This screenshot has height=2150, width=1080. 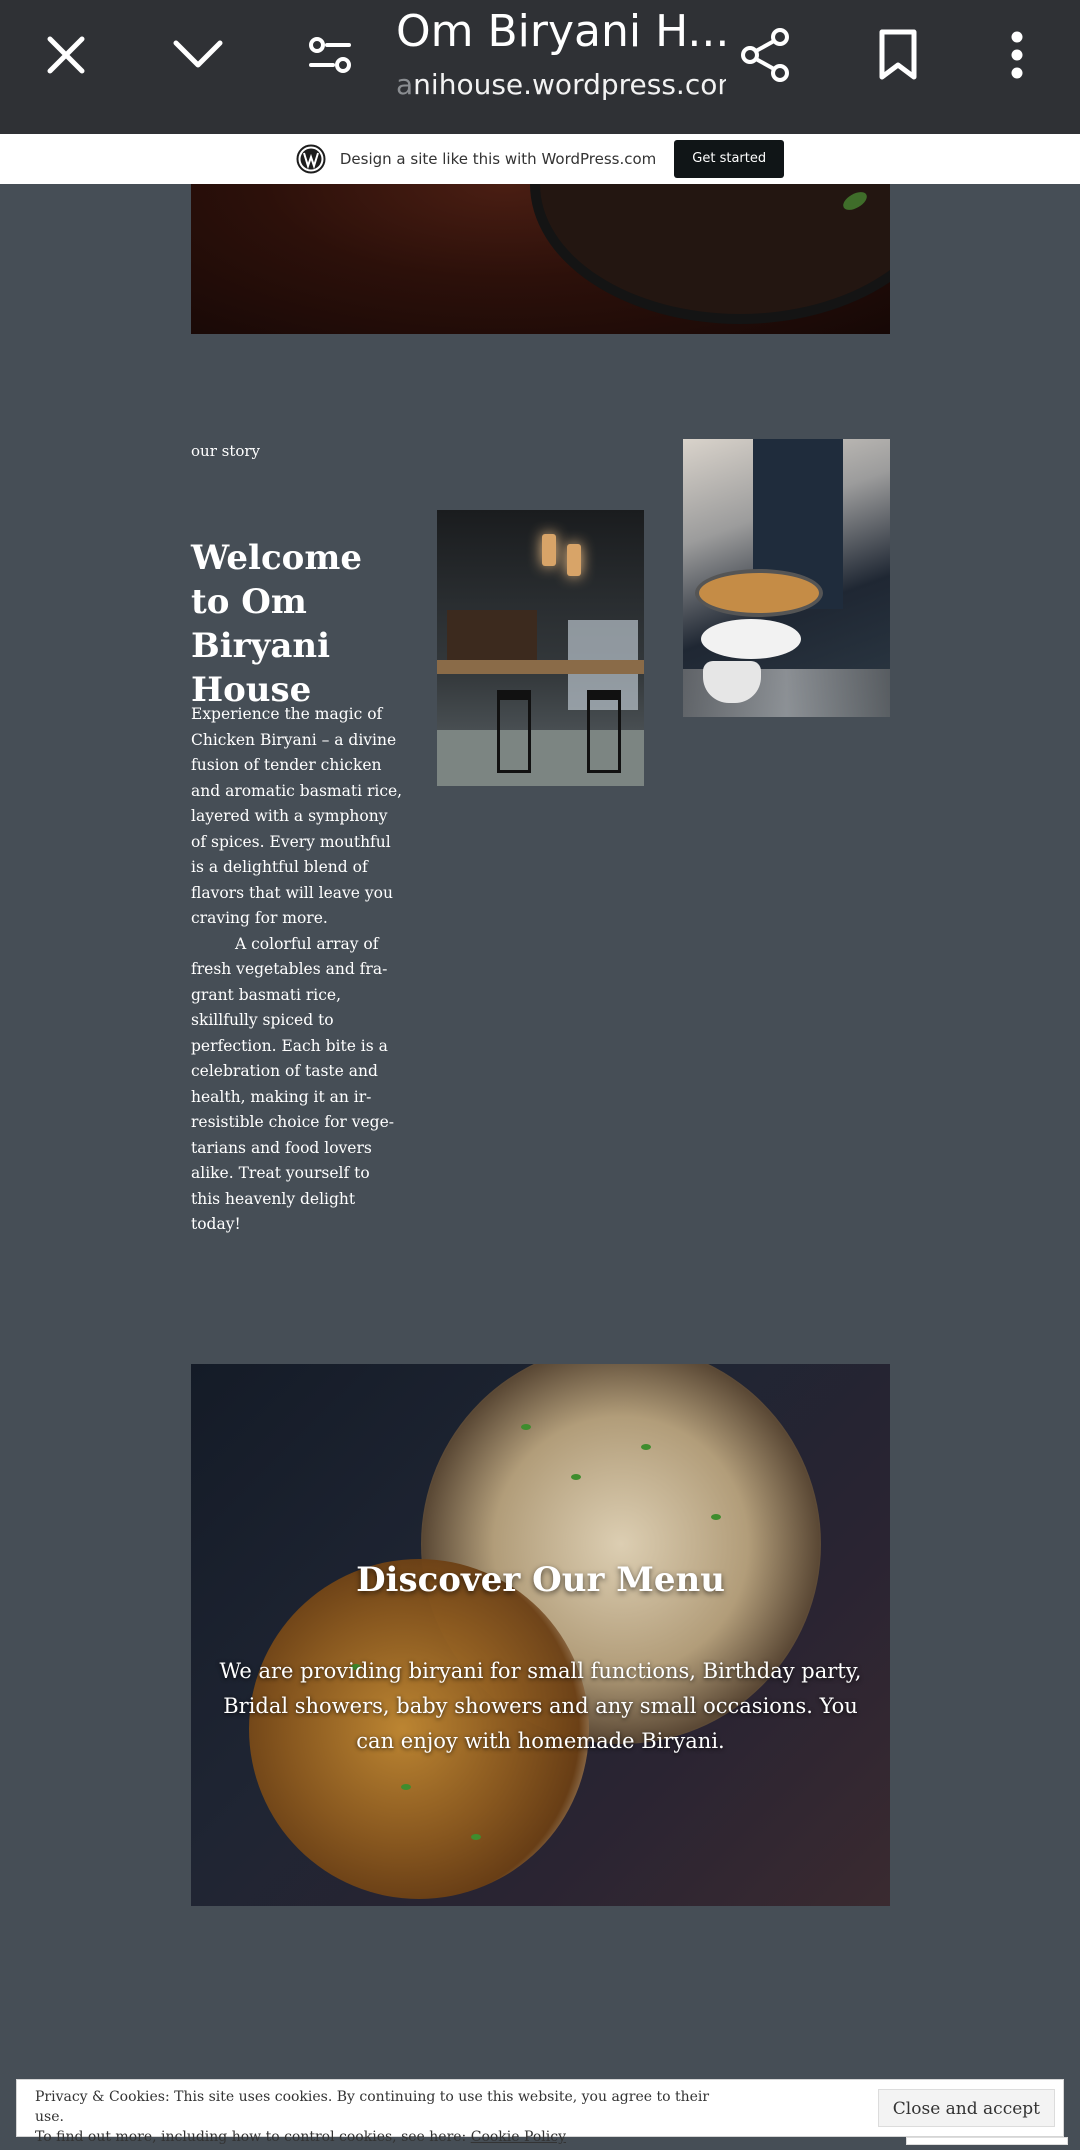 What do you see at coordinates (569, 84) in the screenshot?
I see `url-text: nihouse.wordpress.com` at bounding box center [569, 84].